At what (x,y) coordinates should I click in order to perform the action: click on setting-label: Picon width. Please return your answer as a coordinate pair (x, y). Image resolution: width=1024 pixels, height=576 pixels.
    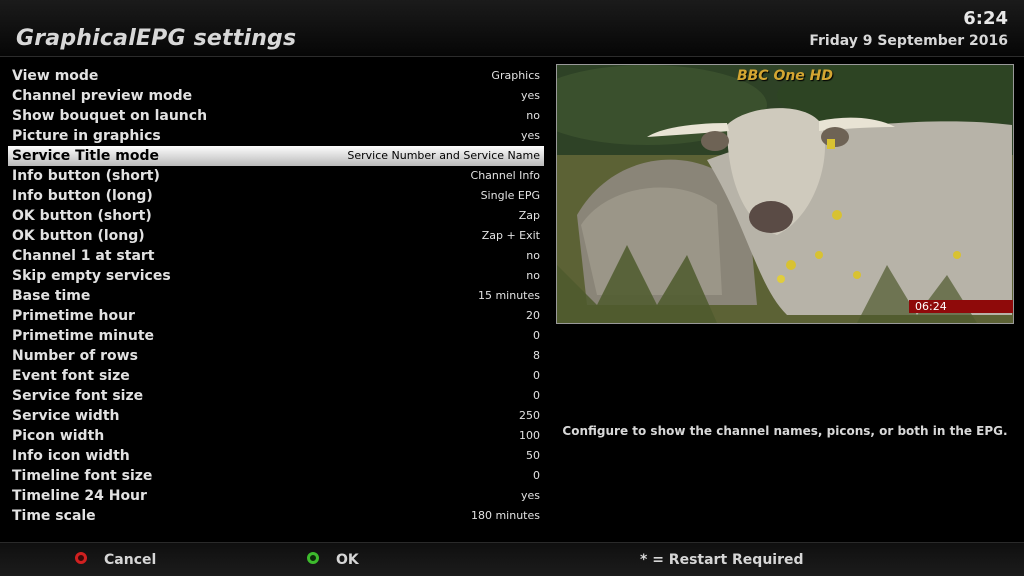
    Looking at the image, I should click on (58, 436).